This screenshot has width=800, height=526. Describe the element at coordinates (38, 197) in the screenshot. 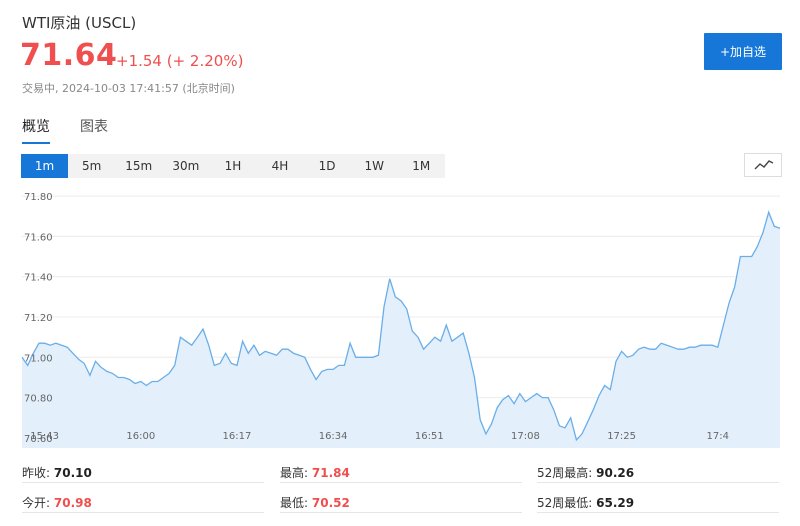

I see `y-tick-label: 71.80` at that location.